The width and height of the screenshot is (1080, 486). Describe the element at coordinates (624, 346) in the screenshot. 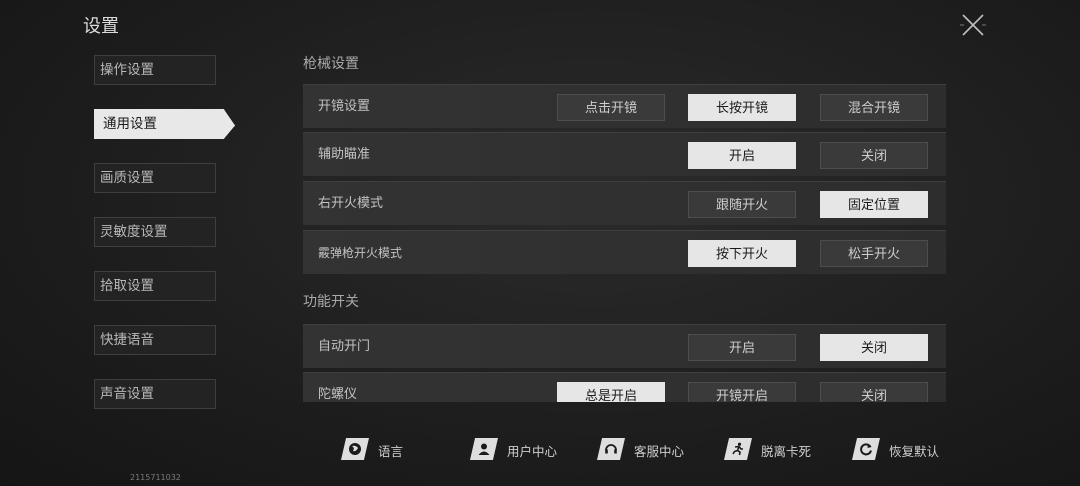

I see `setting-row-auto-open-door: 自动开门 开启 关闭` at that location.